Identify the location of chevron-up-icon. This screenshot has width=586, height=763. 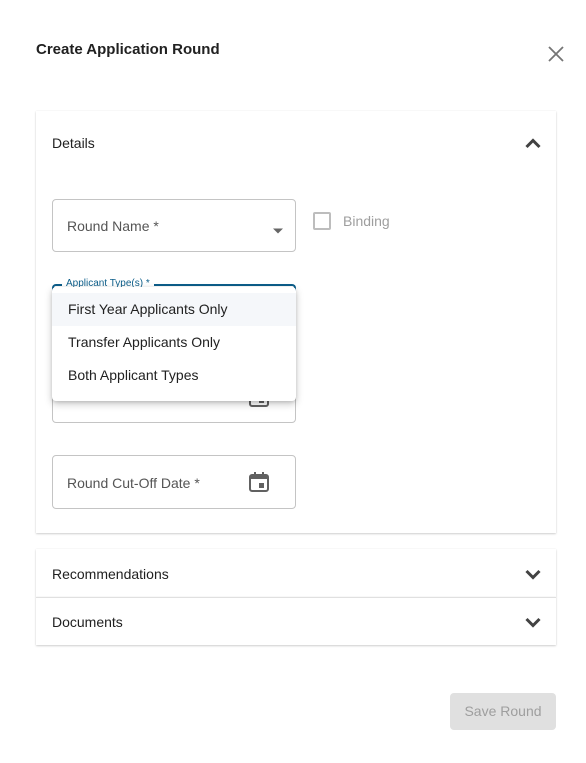
(533, 144).